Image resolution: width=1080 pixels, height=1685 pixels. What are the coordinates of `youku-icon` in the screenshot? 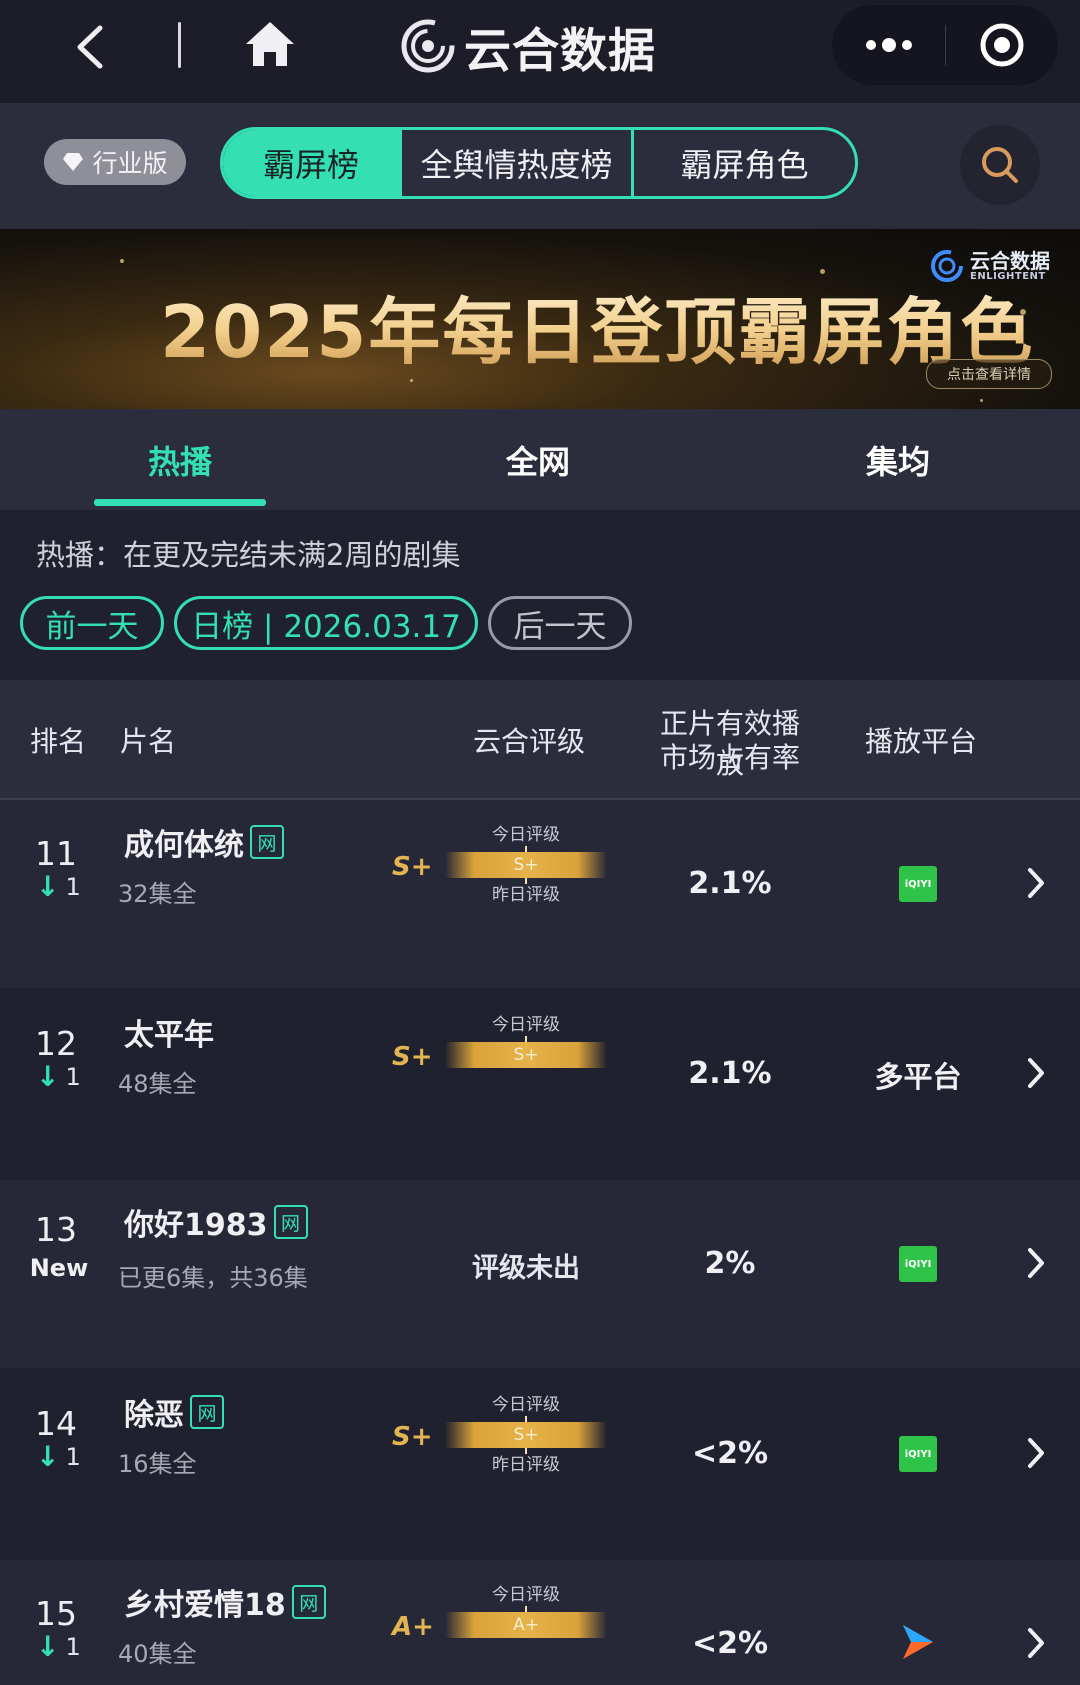 It's located at (918, 1642).